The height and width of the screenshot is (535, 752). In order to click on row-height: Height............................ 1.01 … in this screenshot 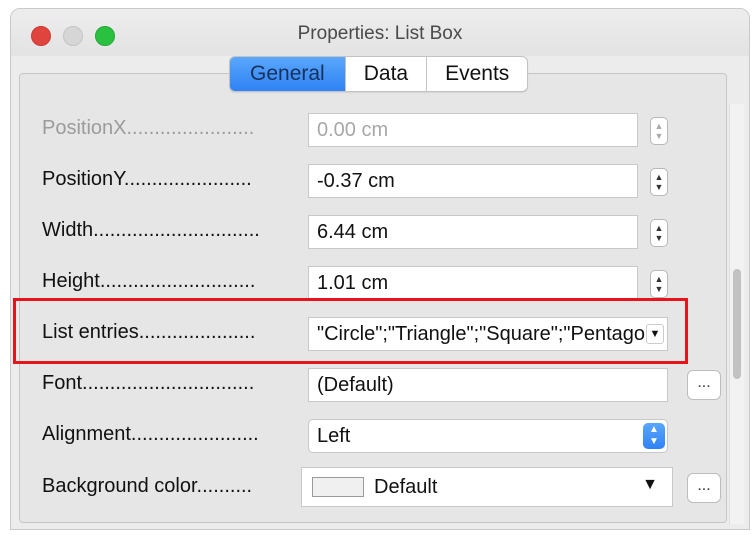, I will do `click(374, 284)`.